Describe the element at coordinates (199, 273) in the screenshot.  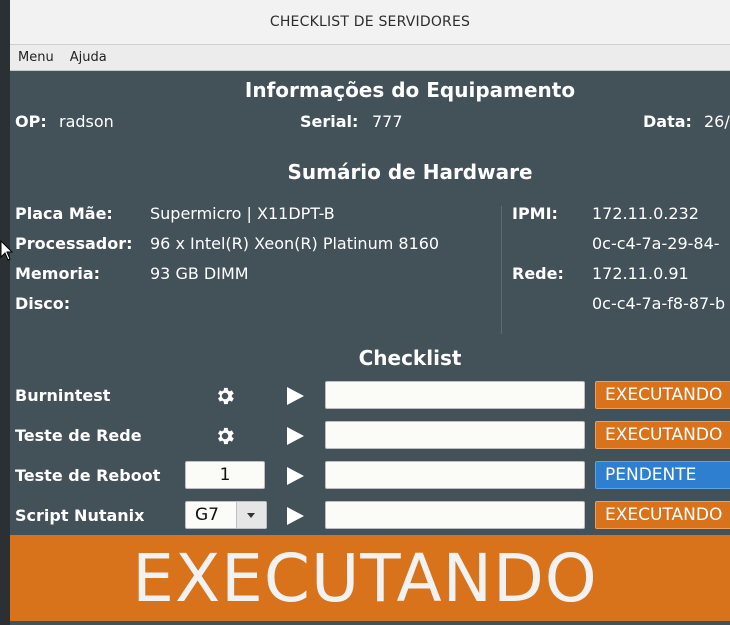
I see `memory-value: 93 GB DIMM` at that location.